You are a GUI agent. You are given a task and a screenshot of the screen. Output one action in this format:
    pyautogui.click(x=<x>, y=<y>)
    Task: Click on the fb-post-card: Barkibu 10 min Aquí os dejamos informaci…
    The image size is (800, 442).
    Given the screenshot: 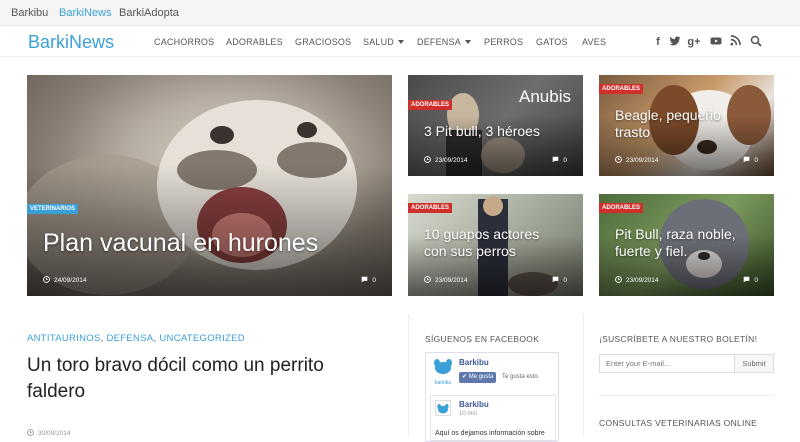 What is the action you would take?
    pyautogui.click(x=493, y=418)
    